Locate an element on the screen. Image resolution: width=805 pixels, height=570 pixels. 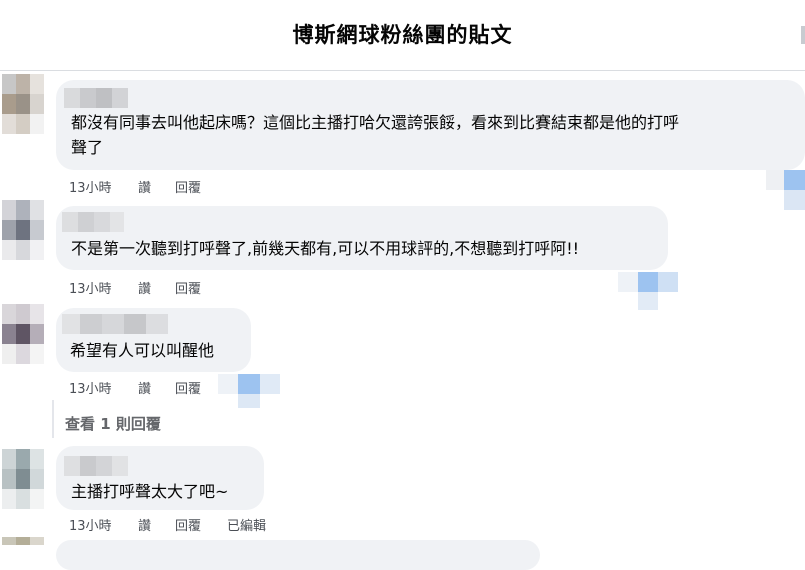
edited-label: 已編輯 is located at coordinates (246, 524).